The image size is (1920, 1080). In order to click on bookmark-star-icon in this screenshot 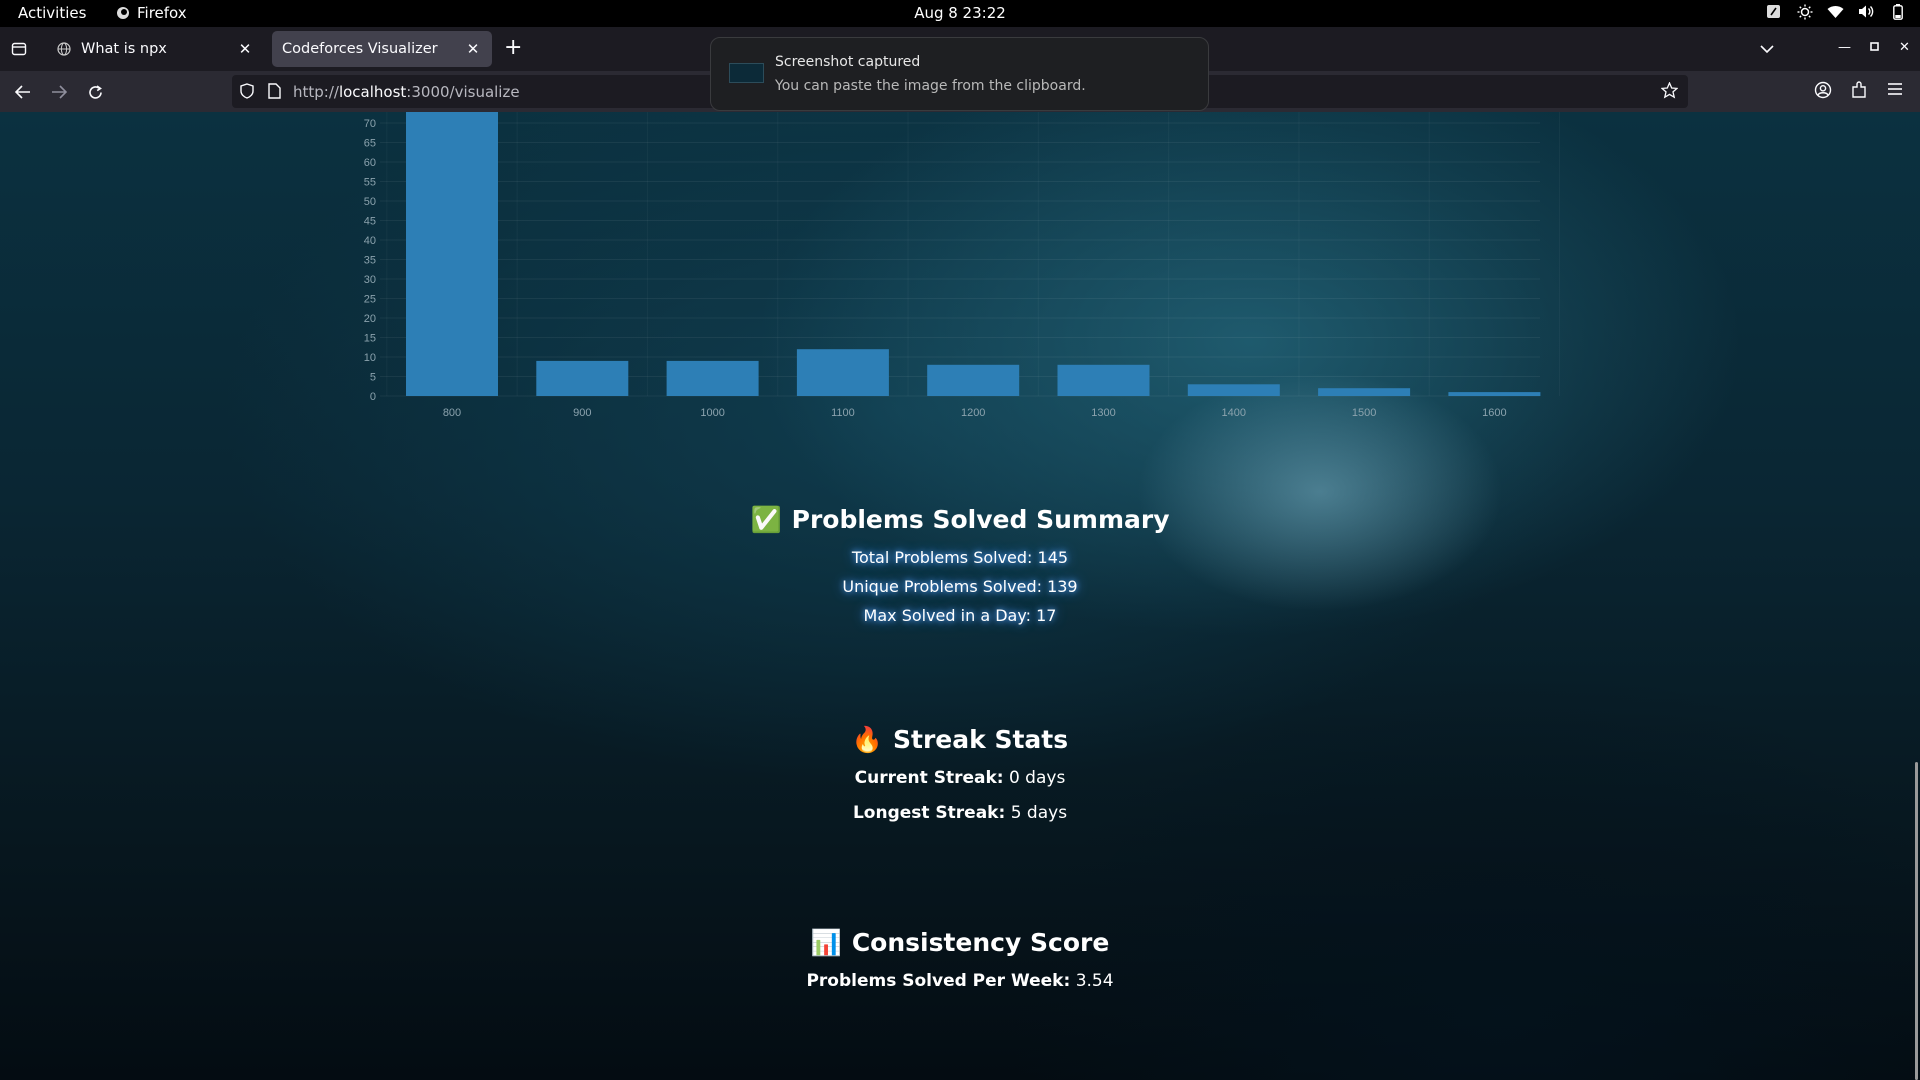, I will do `click(1669, 92)`.